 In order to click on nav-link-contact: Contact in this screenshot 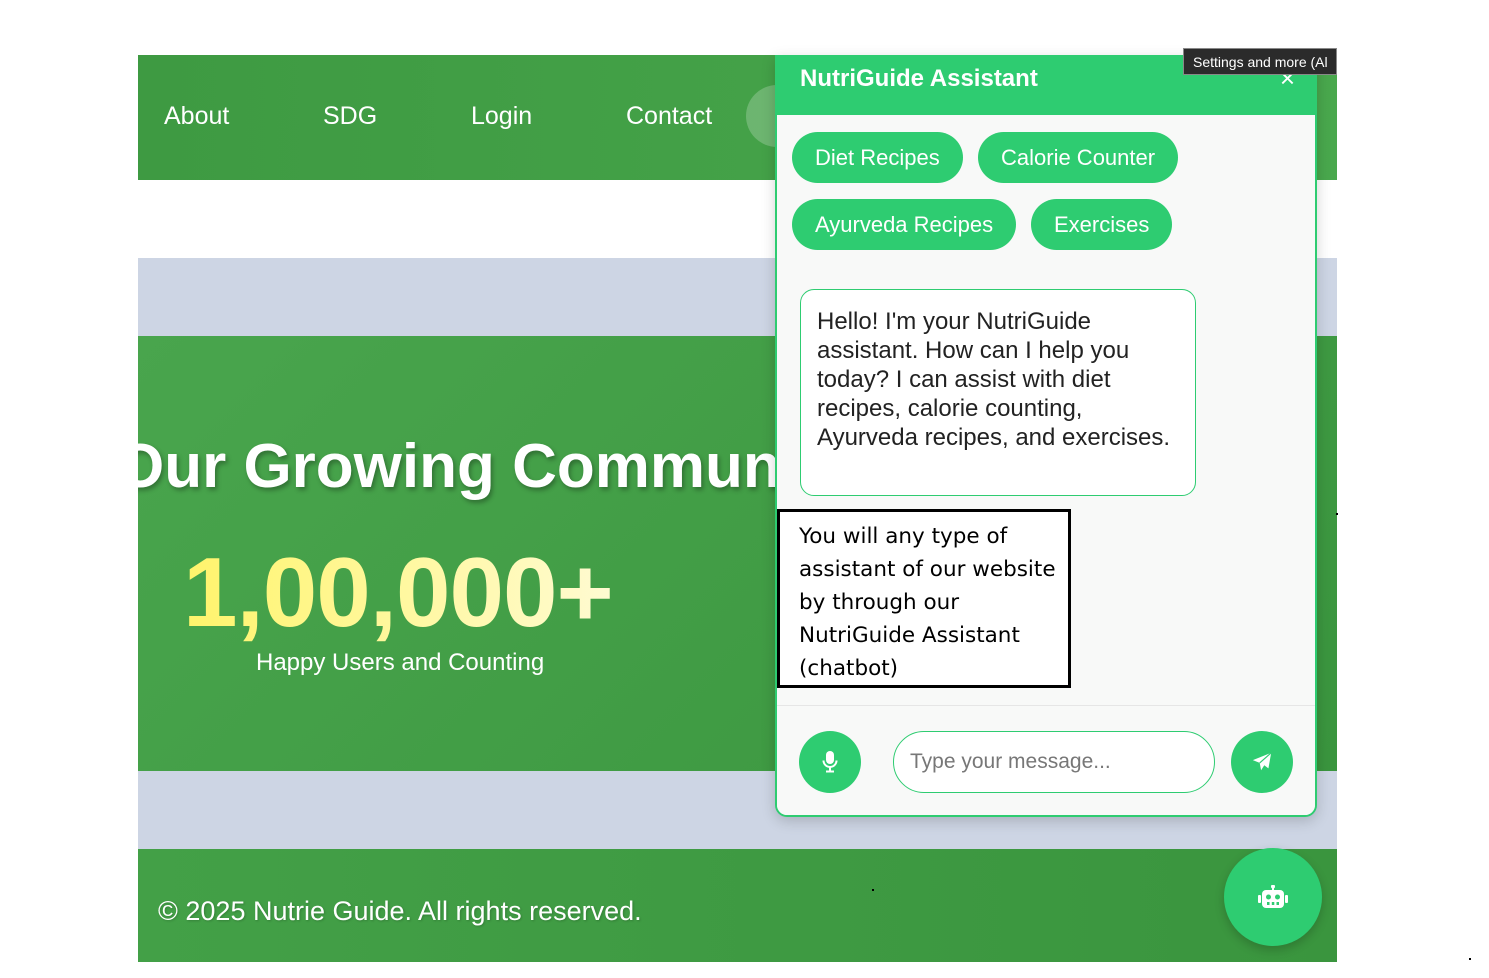, I will do `click(669, 116)`.